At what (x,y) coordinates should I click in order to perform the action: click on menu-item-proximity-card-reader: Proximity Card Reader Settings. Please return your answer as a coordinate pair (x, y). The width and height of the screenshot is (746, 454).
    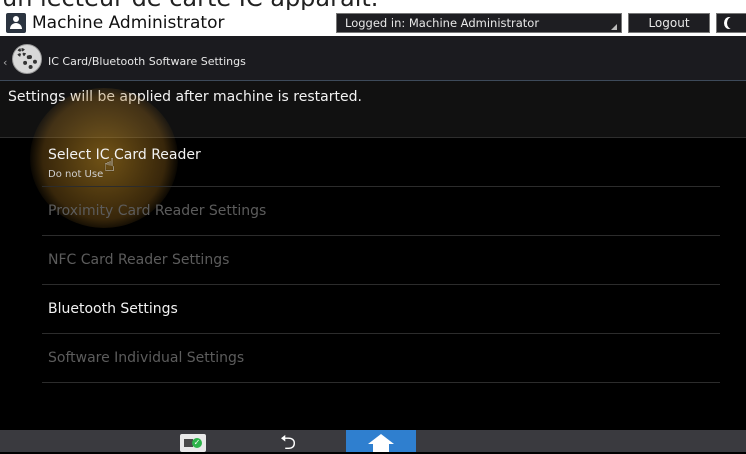
    Looking at the image, I should click on (381, 211).